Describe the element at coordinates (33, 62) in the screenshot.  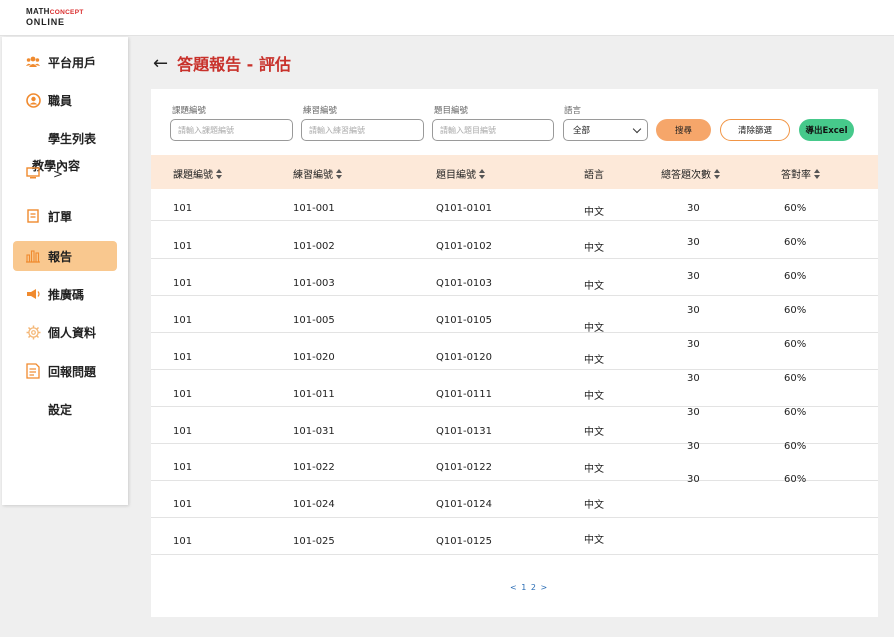
I see `users-icon` at that location.